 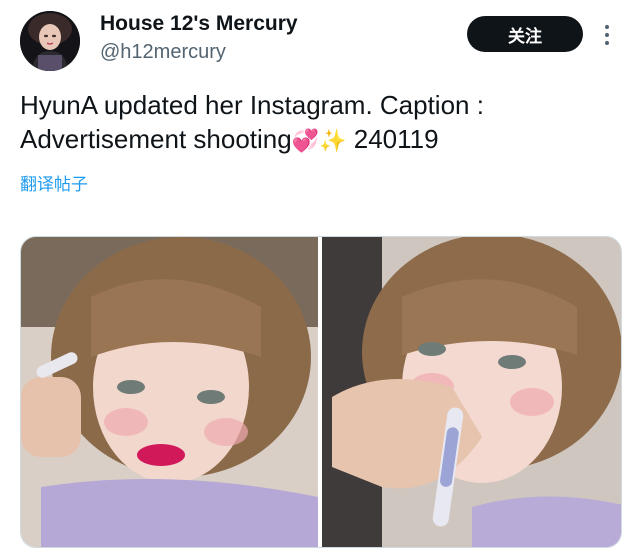 What do you see at coordinates (199, 52) in the screenshot?
I see `author-handle: @h12mercury` at bounding box center [199, 52].